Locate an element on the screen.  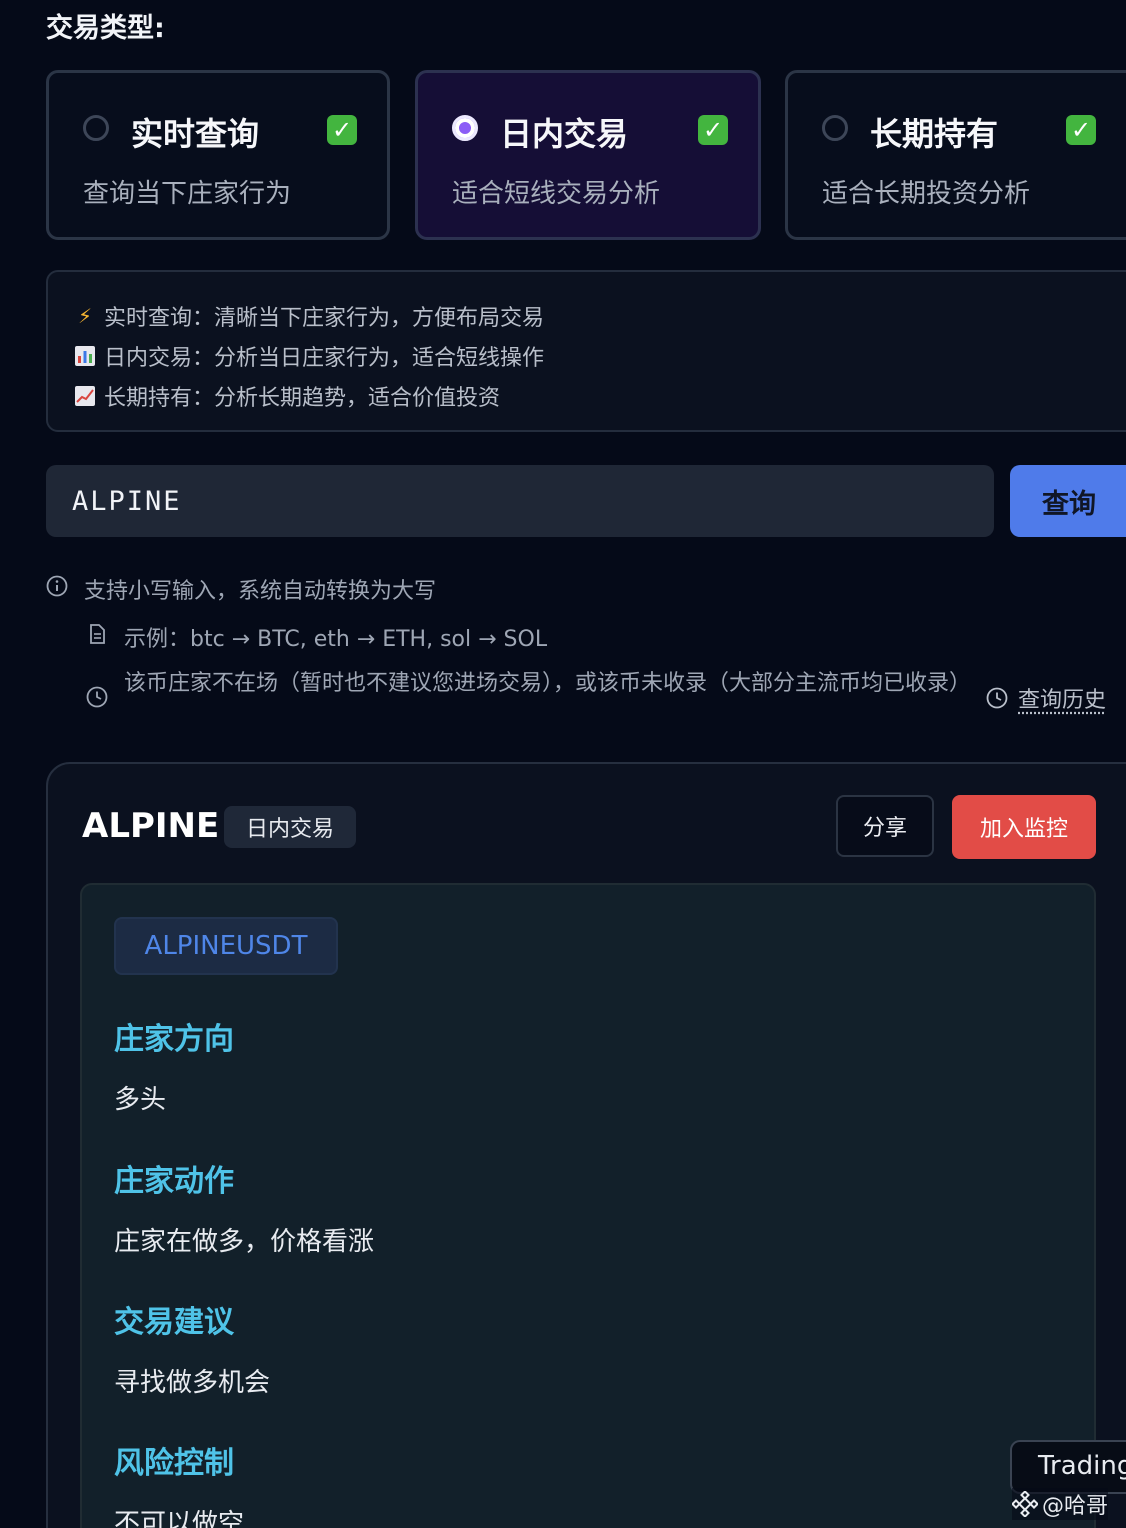
trade-advice-value: 寻找做多机会 is located at coordinates (192, 1383).